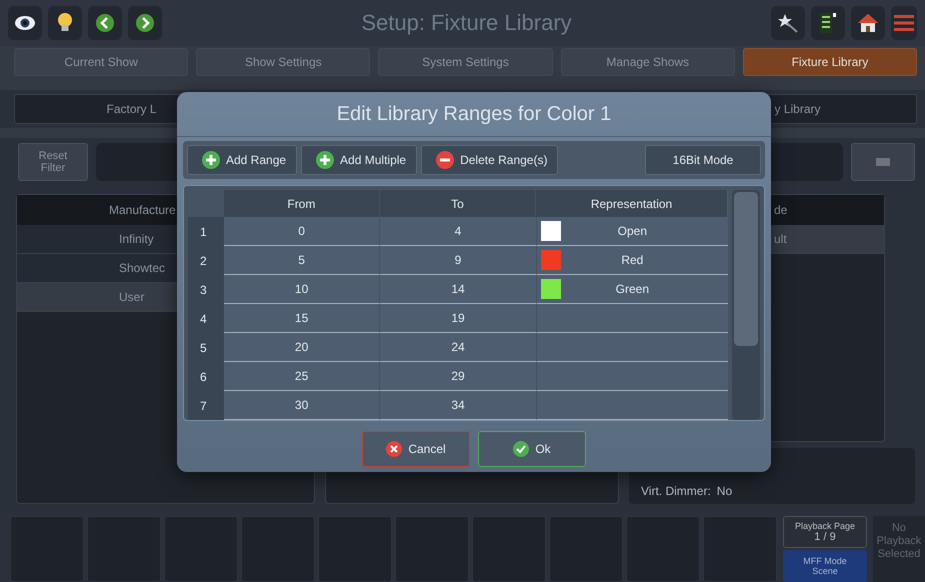 The height and width of the screenshot is (582, 925). Describe the element at coordinates (632, 203) in the screenshot. I see `column-header: Representation` at that location.